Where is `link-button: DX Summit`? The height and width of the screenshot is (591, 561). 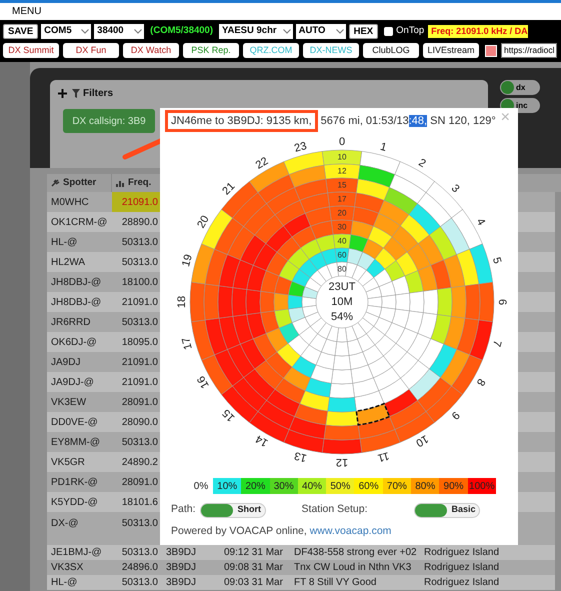 link-button: DX Summit is located at coordinates (31, 50).